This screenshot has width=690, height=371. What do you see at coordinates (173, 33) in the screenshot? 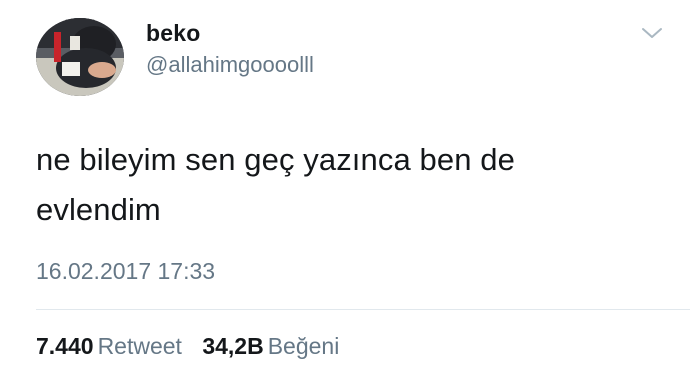
I see `display-name: beko` at bounding box center [173, 33].